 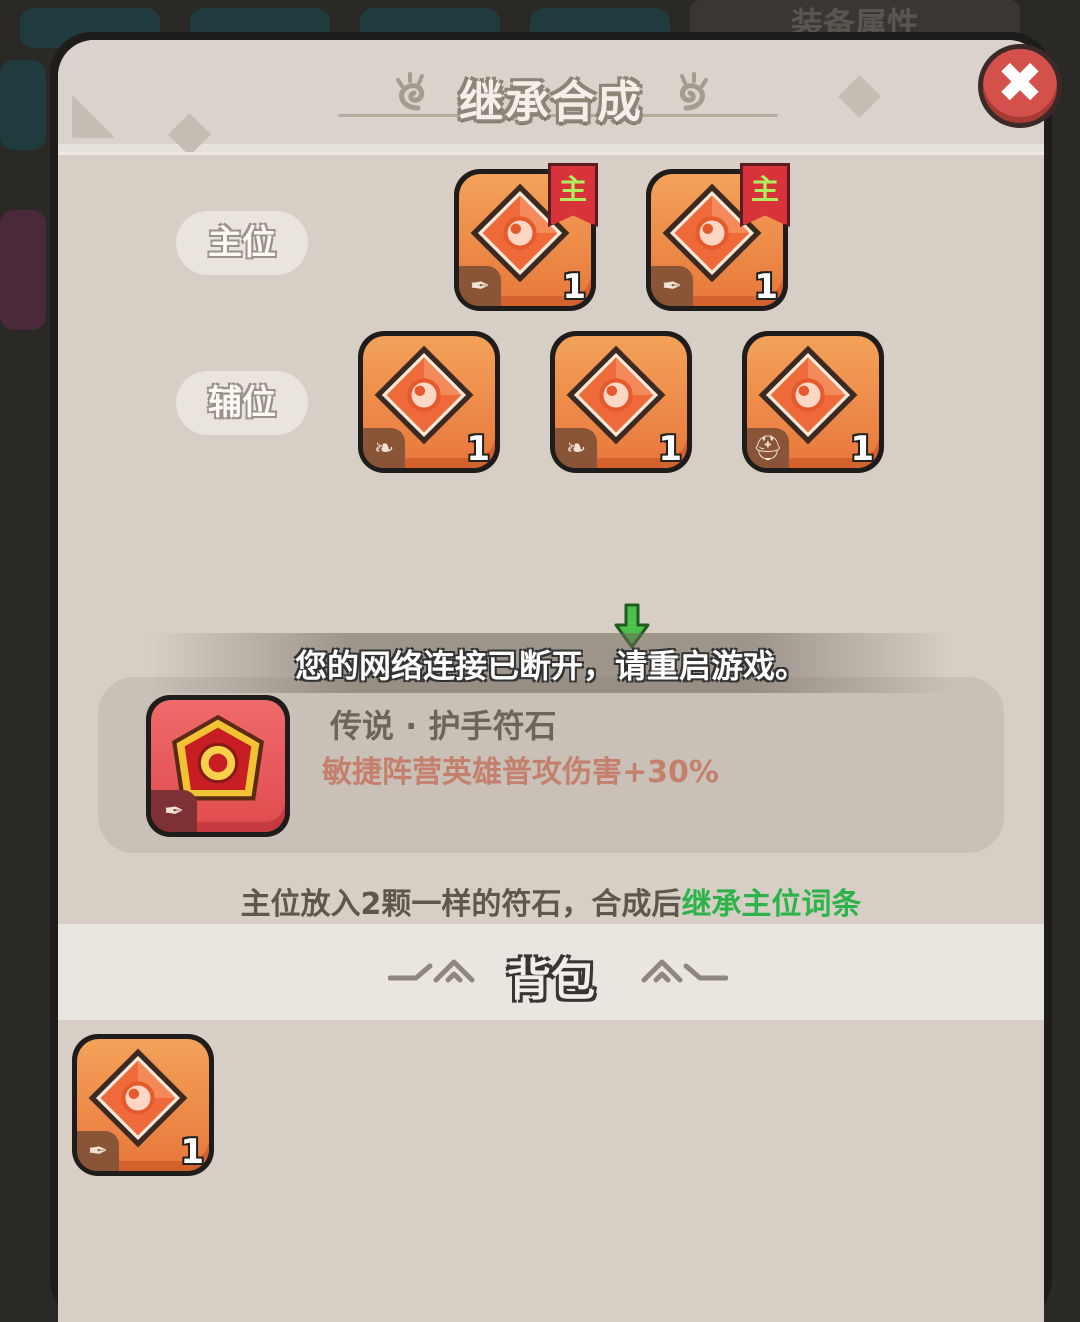 What do you see at coordinates (684, 971) in the screenshot?
I see `mountain-deco-icon` at bounding box center [684, 971].